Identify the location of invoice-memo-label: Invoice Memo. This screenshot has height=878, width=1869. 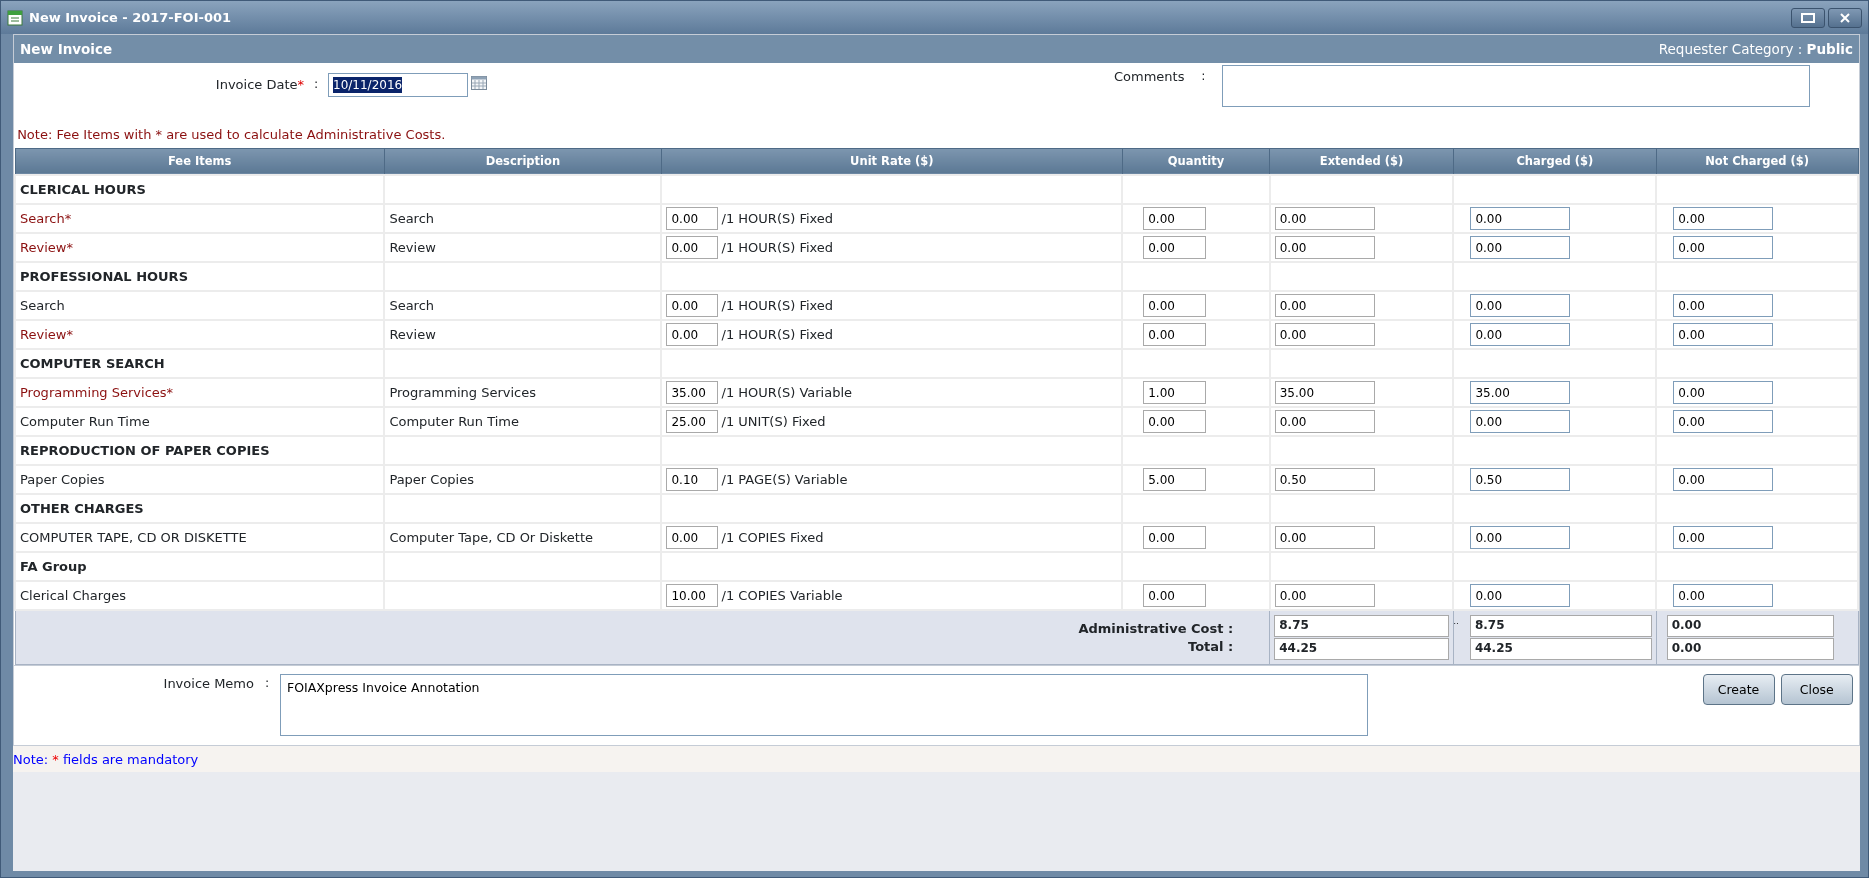
(208, 684).